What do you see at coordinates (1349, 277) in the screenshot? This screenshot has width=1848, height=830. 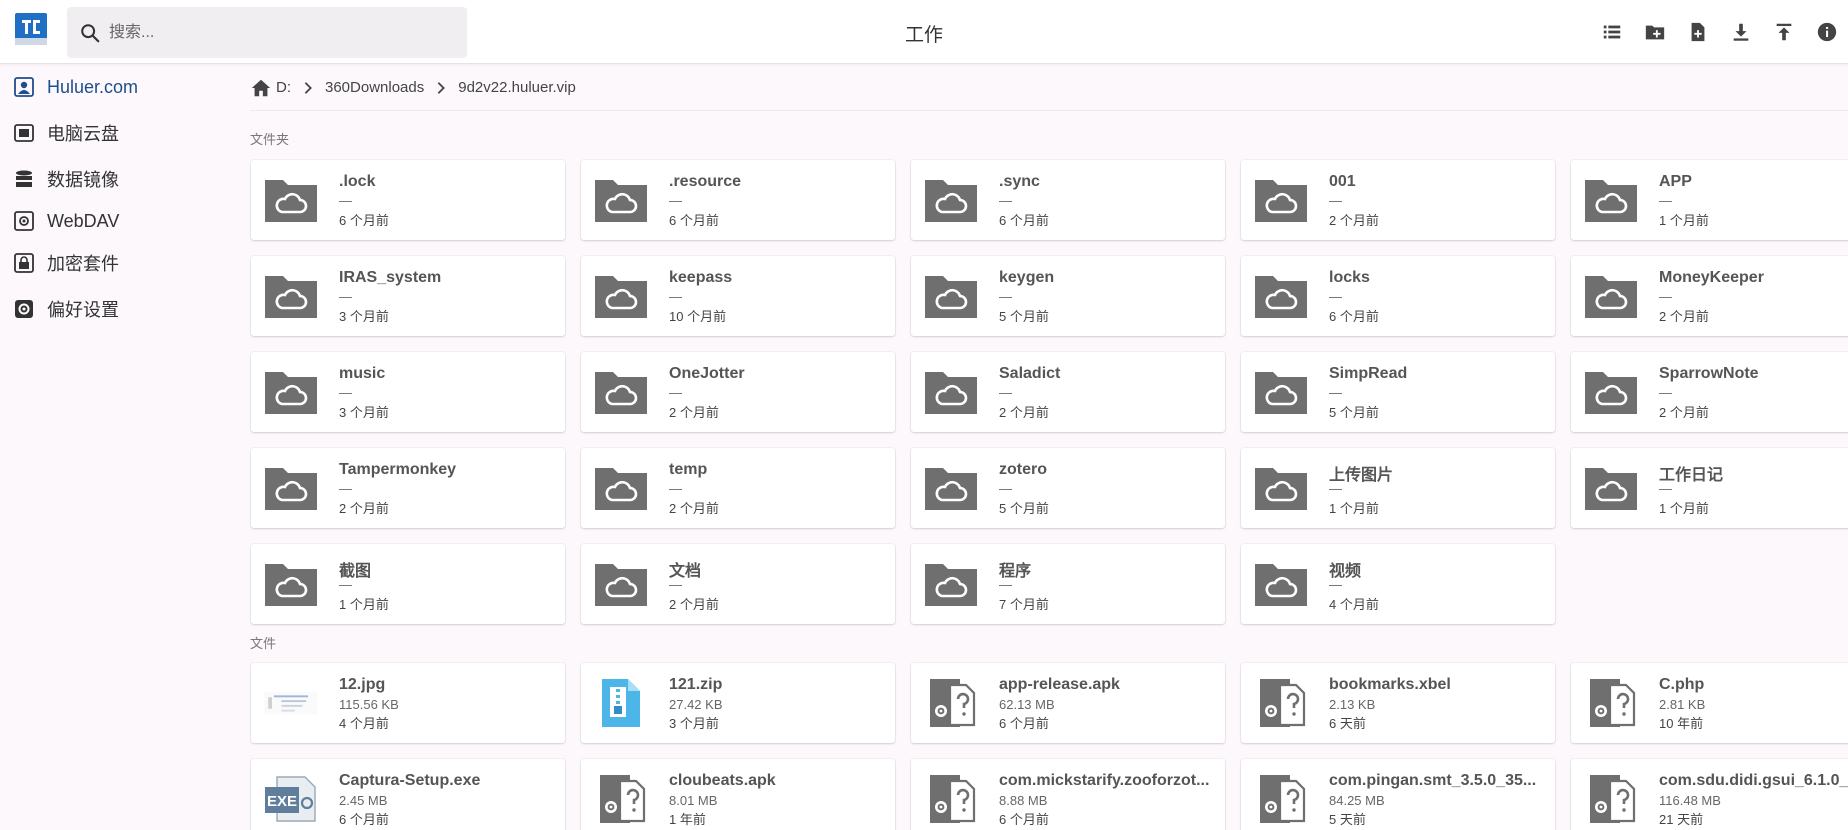 I see `item-name: locks` at bounding box center [1349, 277].